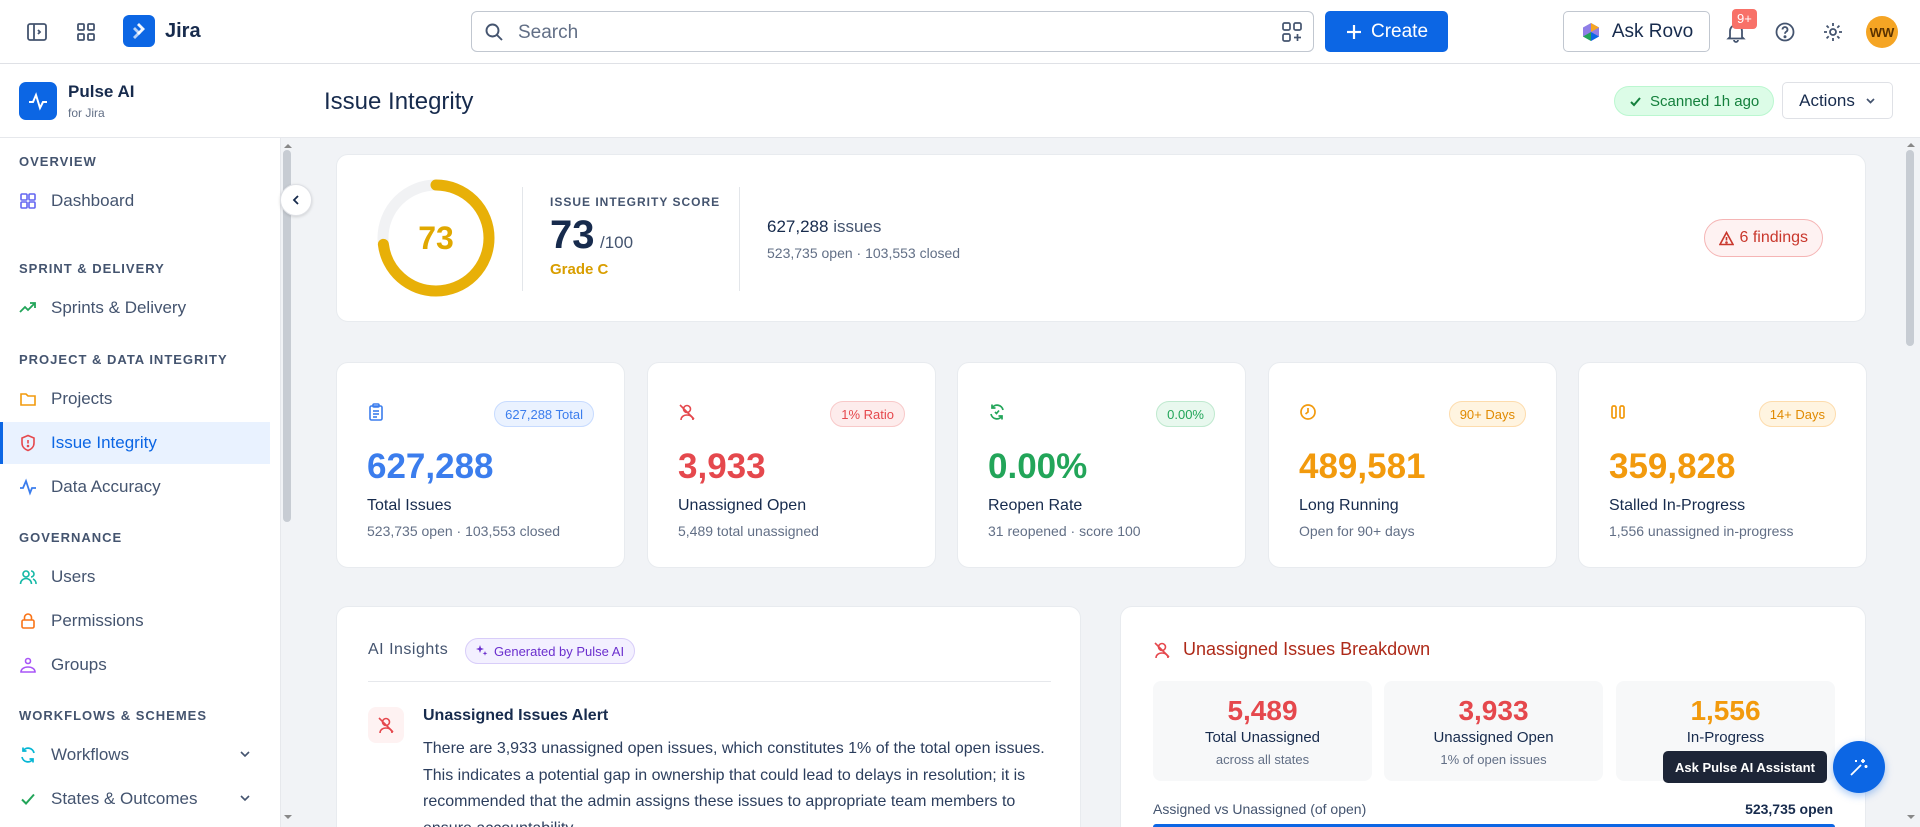 Image resolution: width=1920 pixels, height=827 pixels. Describe the element at coordinates (1493, 737) in the screenshot. I see `box-label: Unassigned Open` at that location.